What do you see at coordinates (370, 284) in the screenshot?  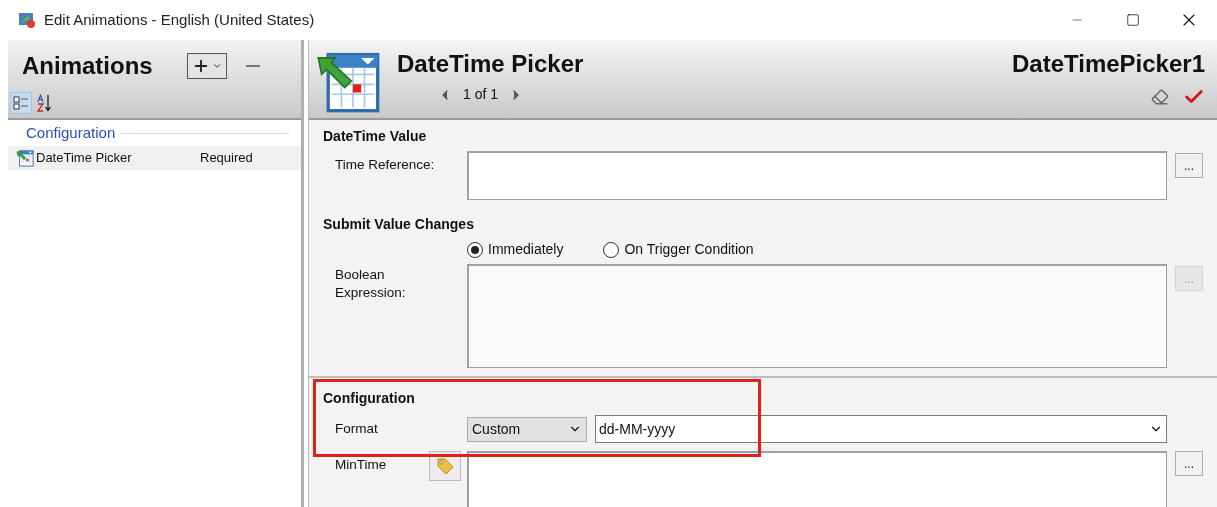 I see `field-label: Boolean Expression:` at bounding box center [370, 284].